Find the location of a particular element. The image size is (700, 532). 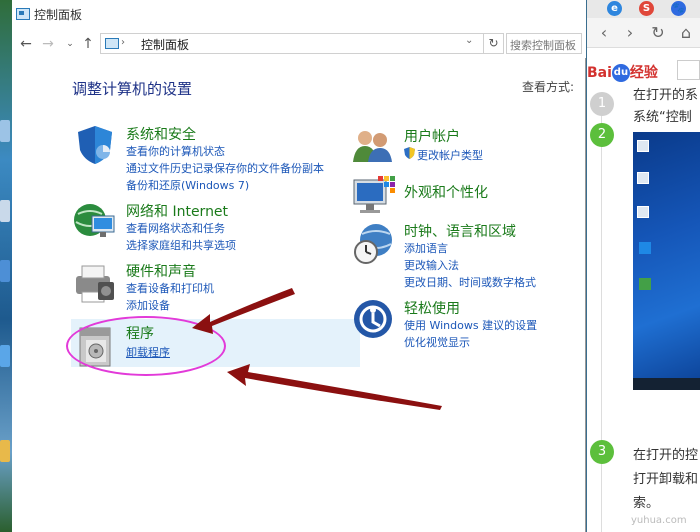

browser-refresh-icon: ↻ is located at coordinates (658, 33).